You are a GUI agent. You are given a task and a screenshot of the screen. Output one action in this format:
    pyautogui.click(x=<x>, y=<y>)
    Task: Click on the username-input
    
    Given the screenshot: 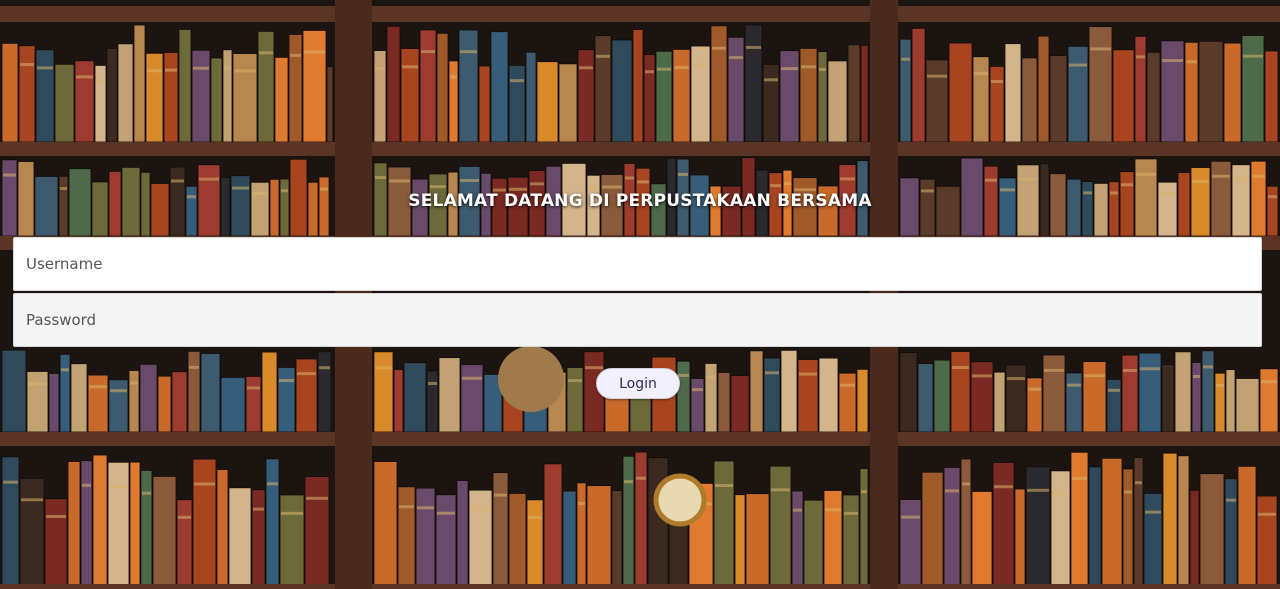 What is the action you would take?
    pyautogui.click(x=637, y=264)
    